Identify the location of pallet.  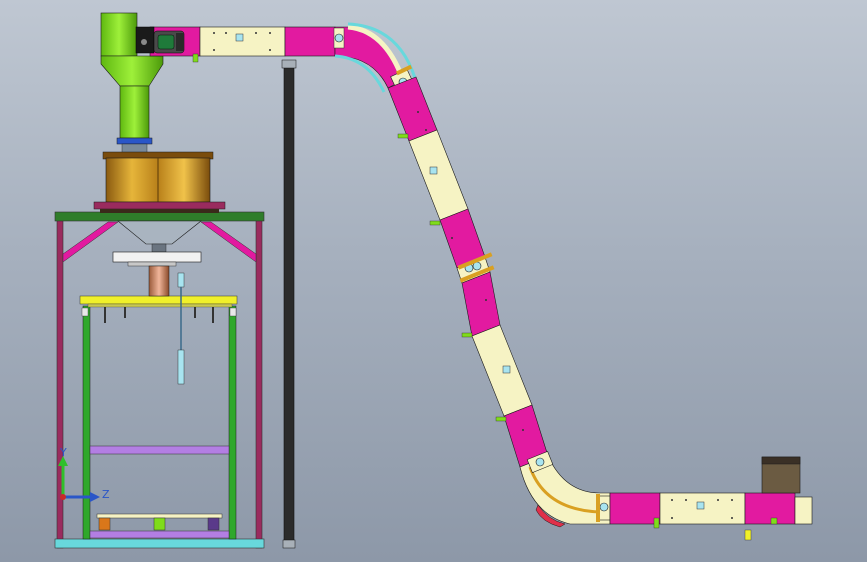
(159, 522).